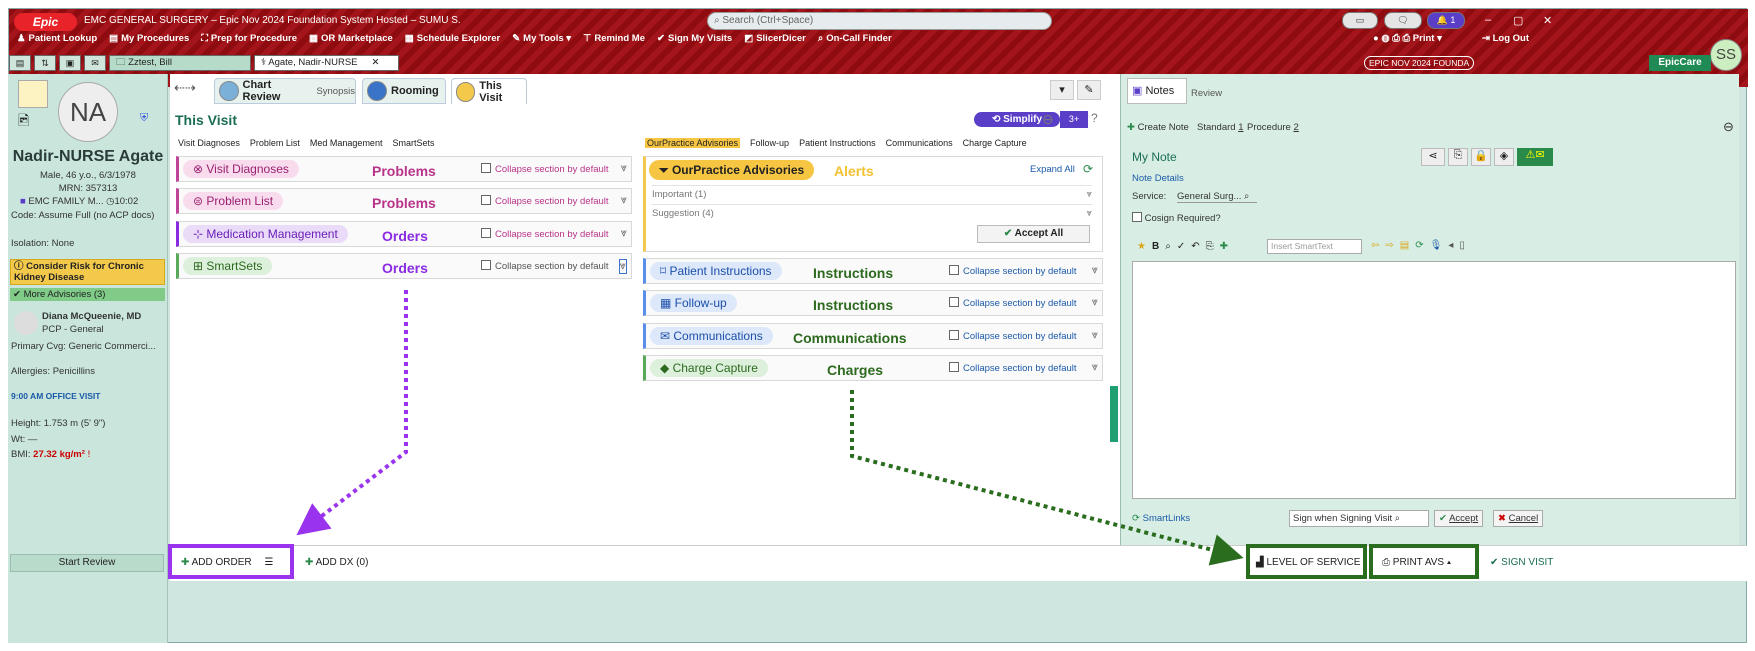 This screenshot has height=651, width=1755. I want to click on user-avatar: SS, so click(1726, 55).